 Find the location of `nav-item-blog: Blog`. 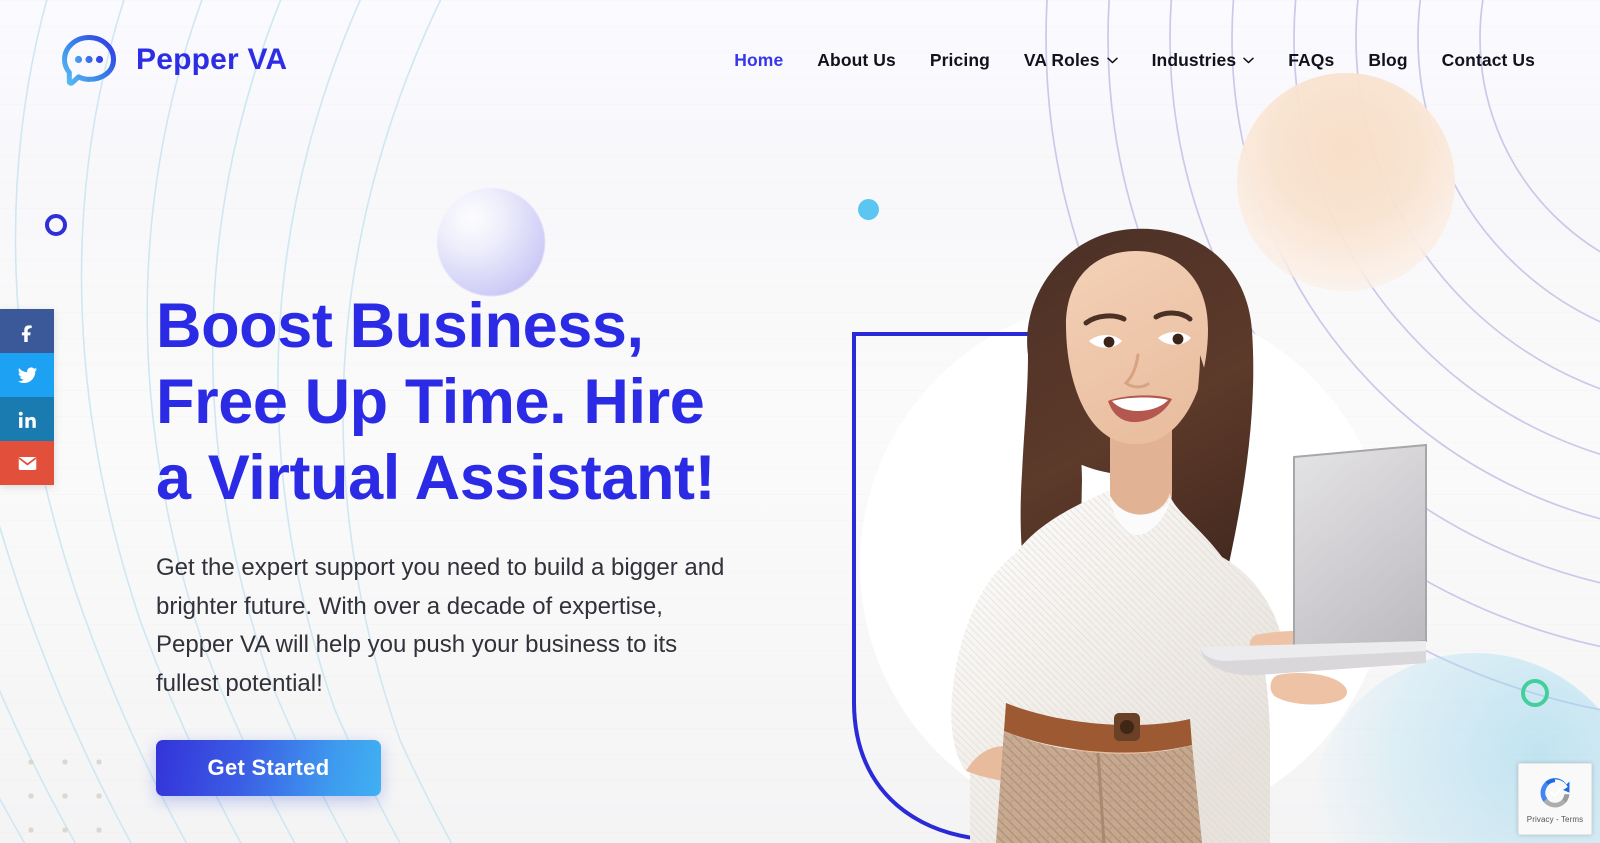

nav-item-blog: Blog is located at coordinates (1387, 60).